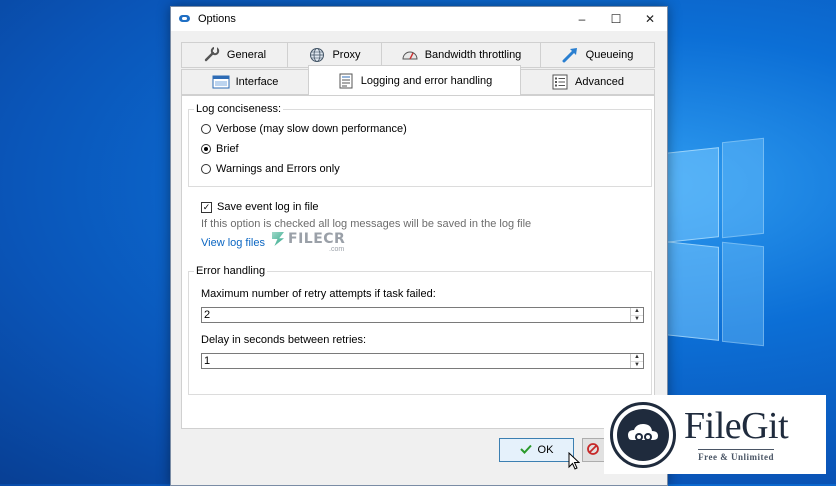 The image size is (836, 486). What do you see at coordinates (227, 149) in the screenshot?
I see `radio-label: Brief` at bounding box center [227, 149].